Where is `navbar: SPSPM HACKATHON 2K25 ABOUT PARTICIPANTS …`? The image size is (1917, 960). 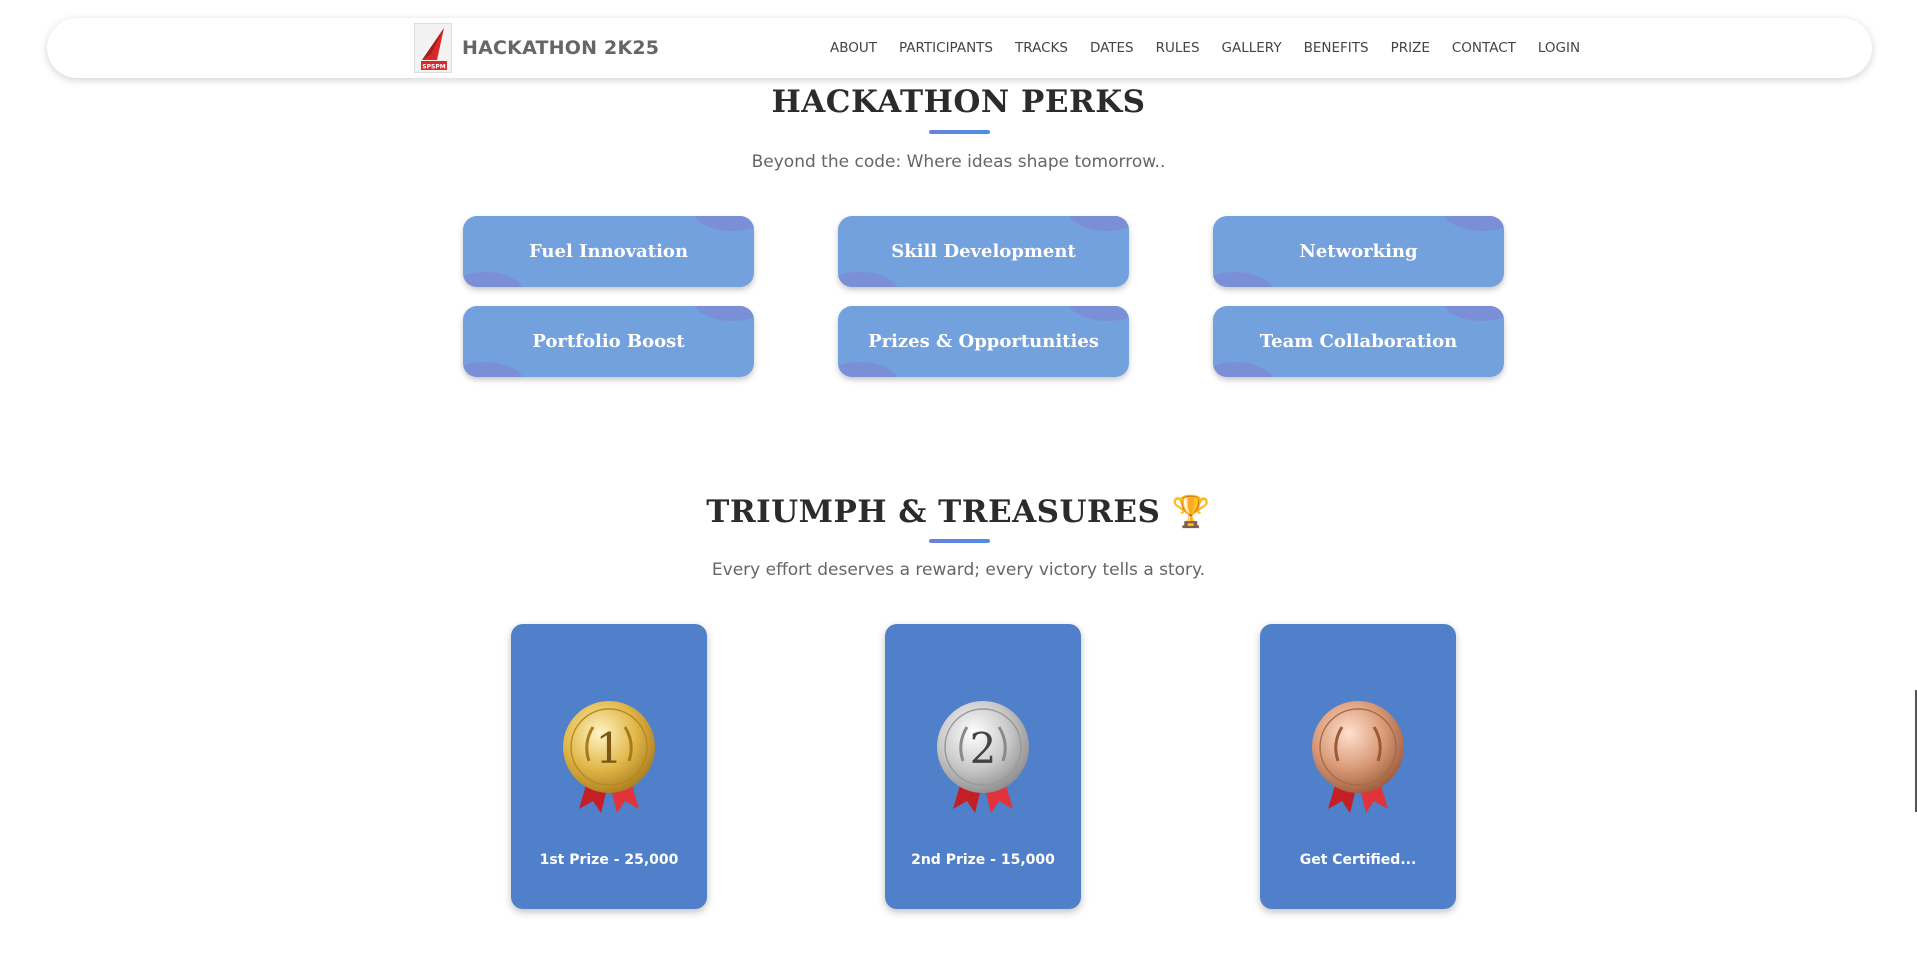
navbar: SPSPM HACKATHON 2K25 ABOUT PARTICIPANTS … is located at coordinates (959, 48).